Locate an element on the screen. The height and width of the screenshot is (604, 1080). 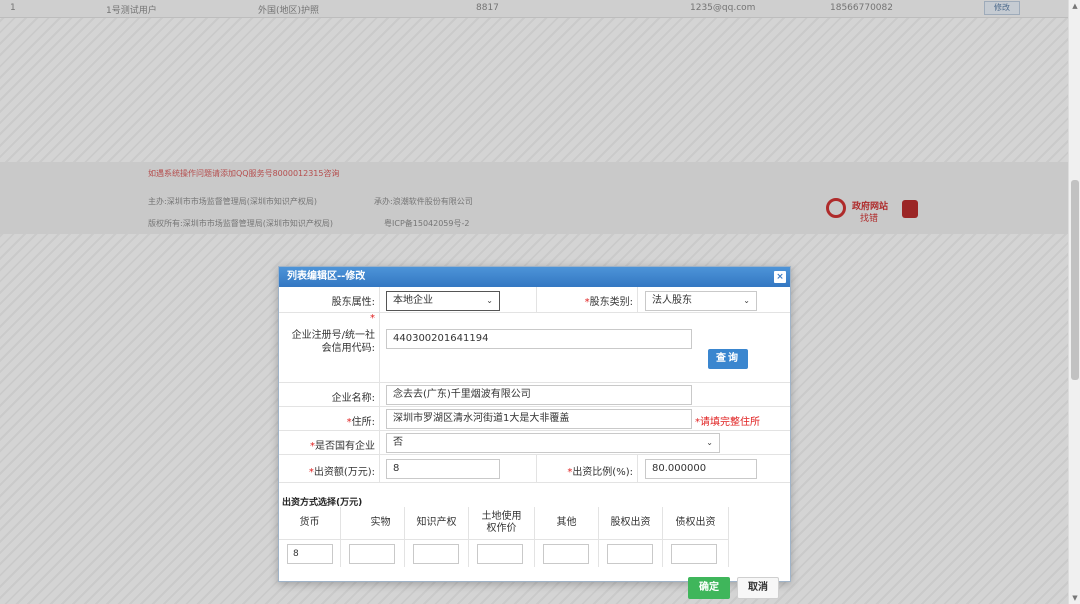
capital-input: 8 is located at coordinates (443, 469).